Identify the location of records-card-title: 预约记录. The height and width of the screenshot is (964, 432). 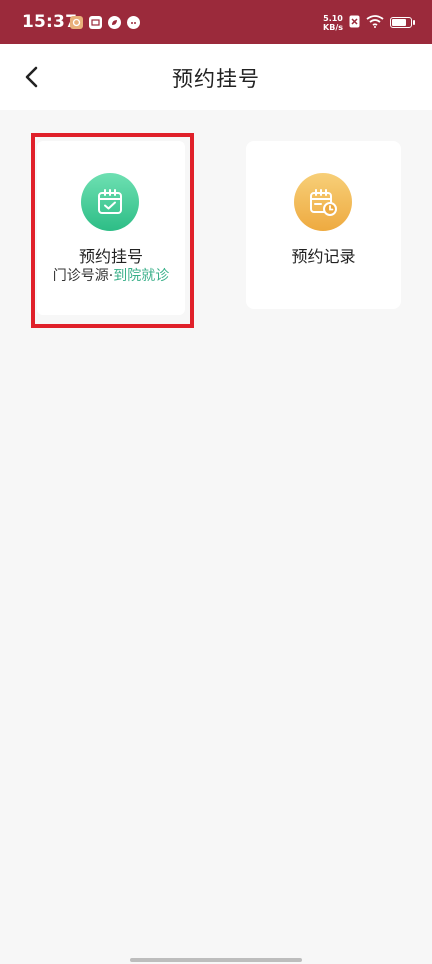
(323, 256).